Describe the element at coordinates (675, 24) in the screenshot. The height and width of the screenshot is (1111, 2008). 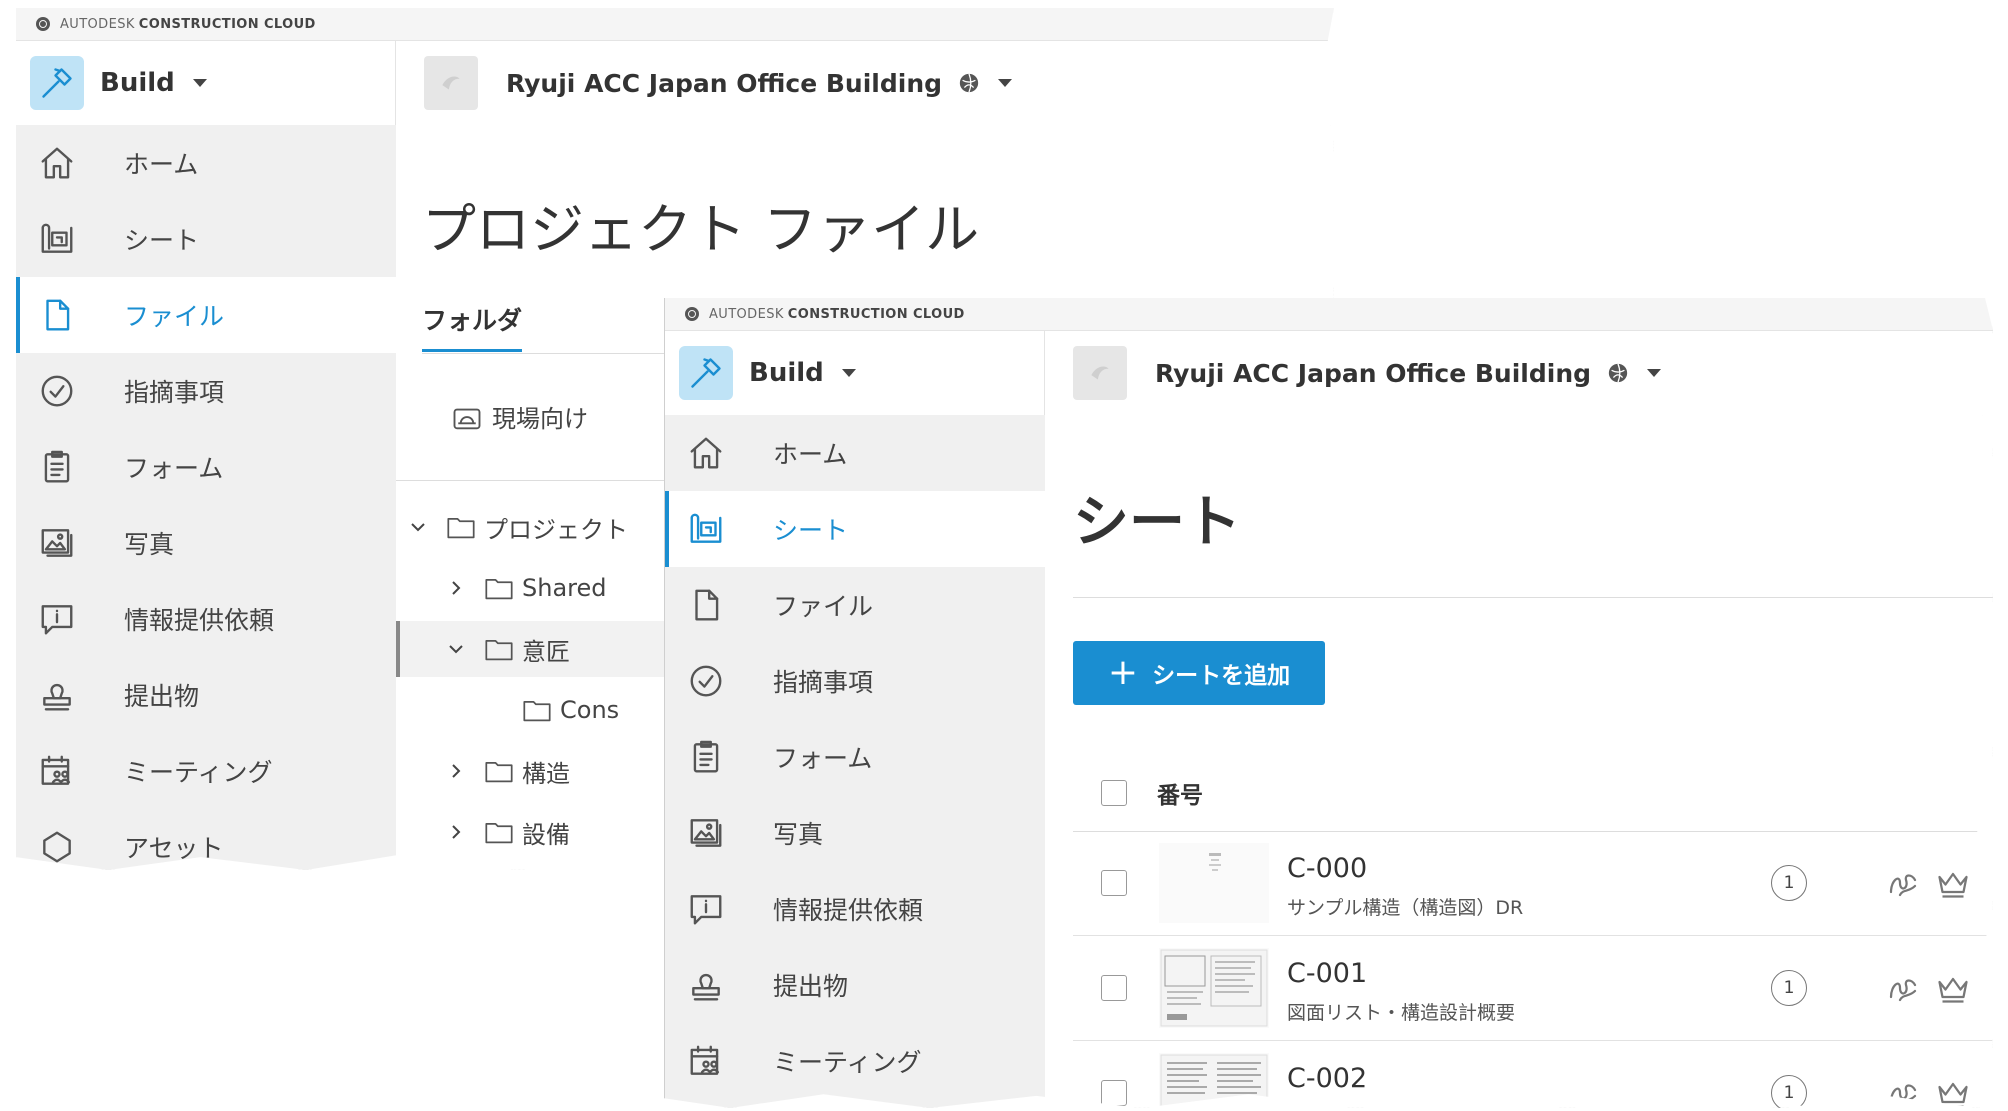
I see `brand-bar: AUTODESK CONSTRUCTION CLOUD` at that location.